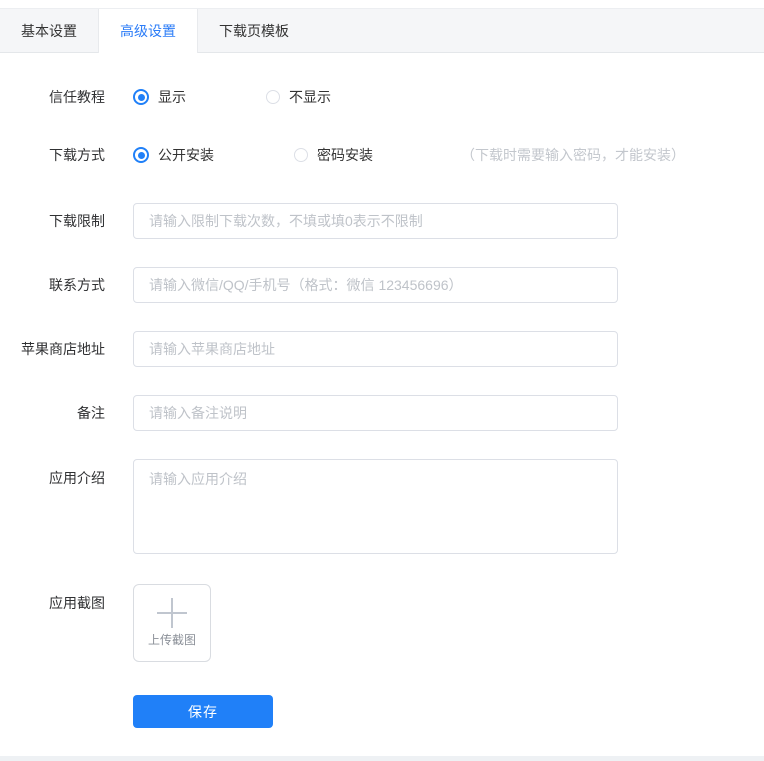 This screenshot has height=761, width=764. Describe the element at coordinates (232, 97) in the screenshot. I see `trust-tutorial-options: 显示 不显示` at that location.